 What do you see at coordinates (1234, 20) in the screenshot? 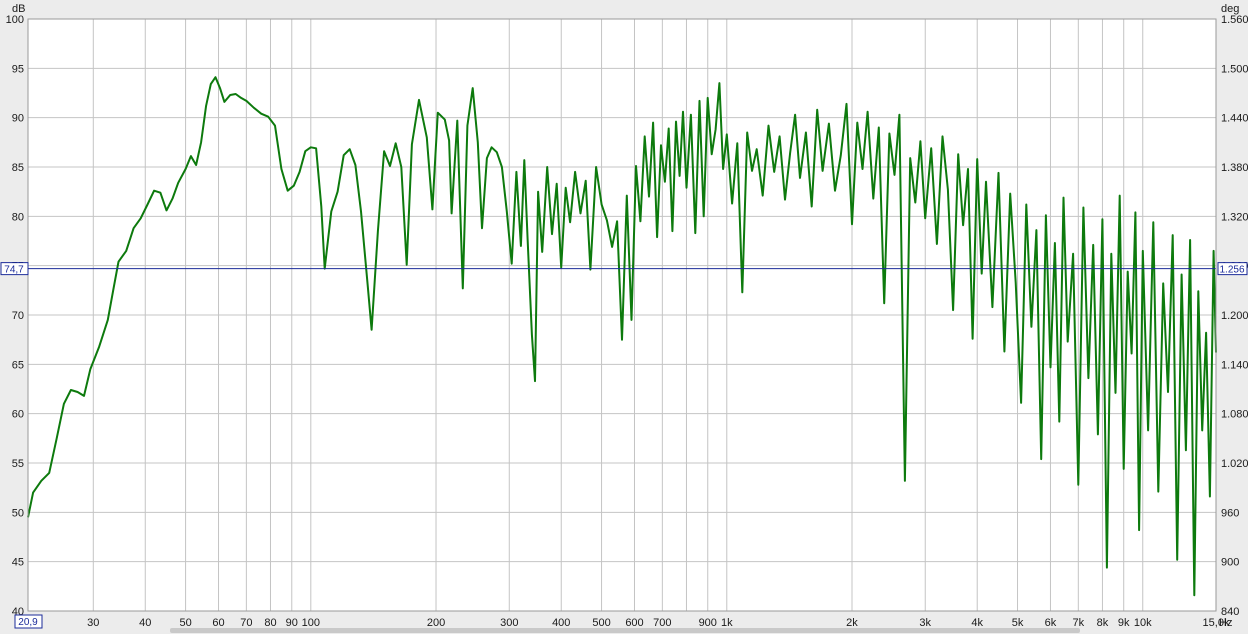
I see `y2-tick-label: 1.560` at bounding box center [1234, 20].